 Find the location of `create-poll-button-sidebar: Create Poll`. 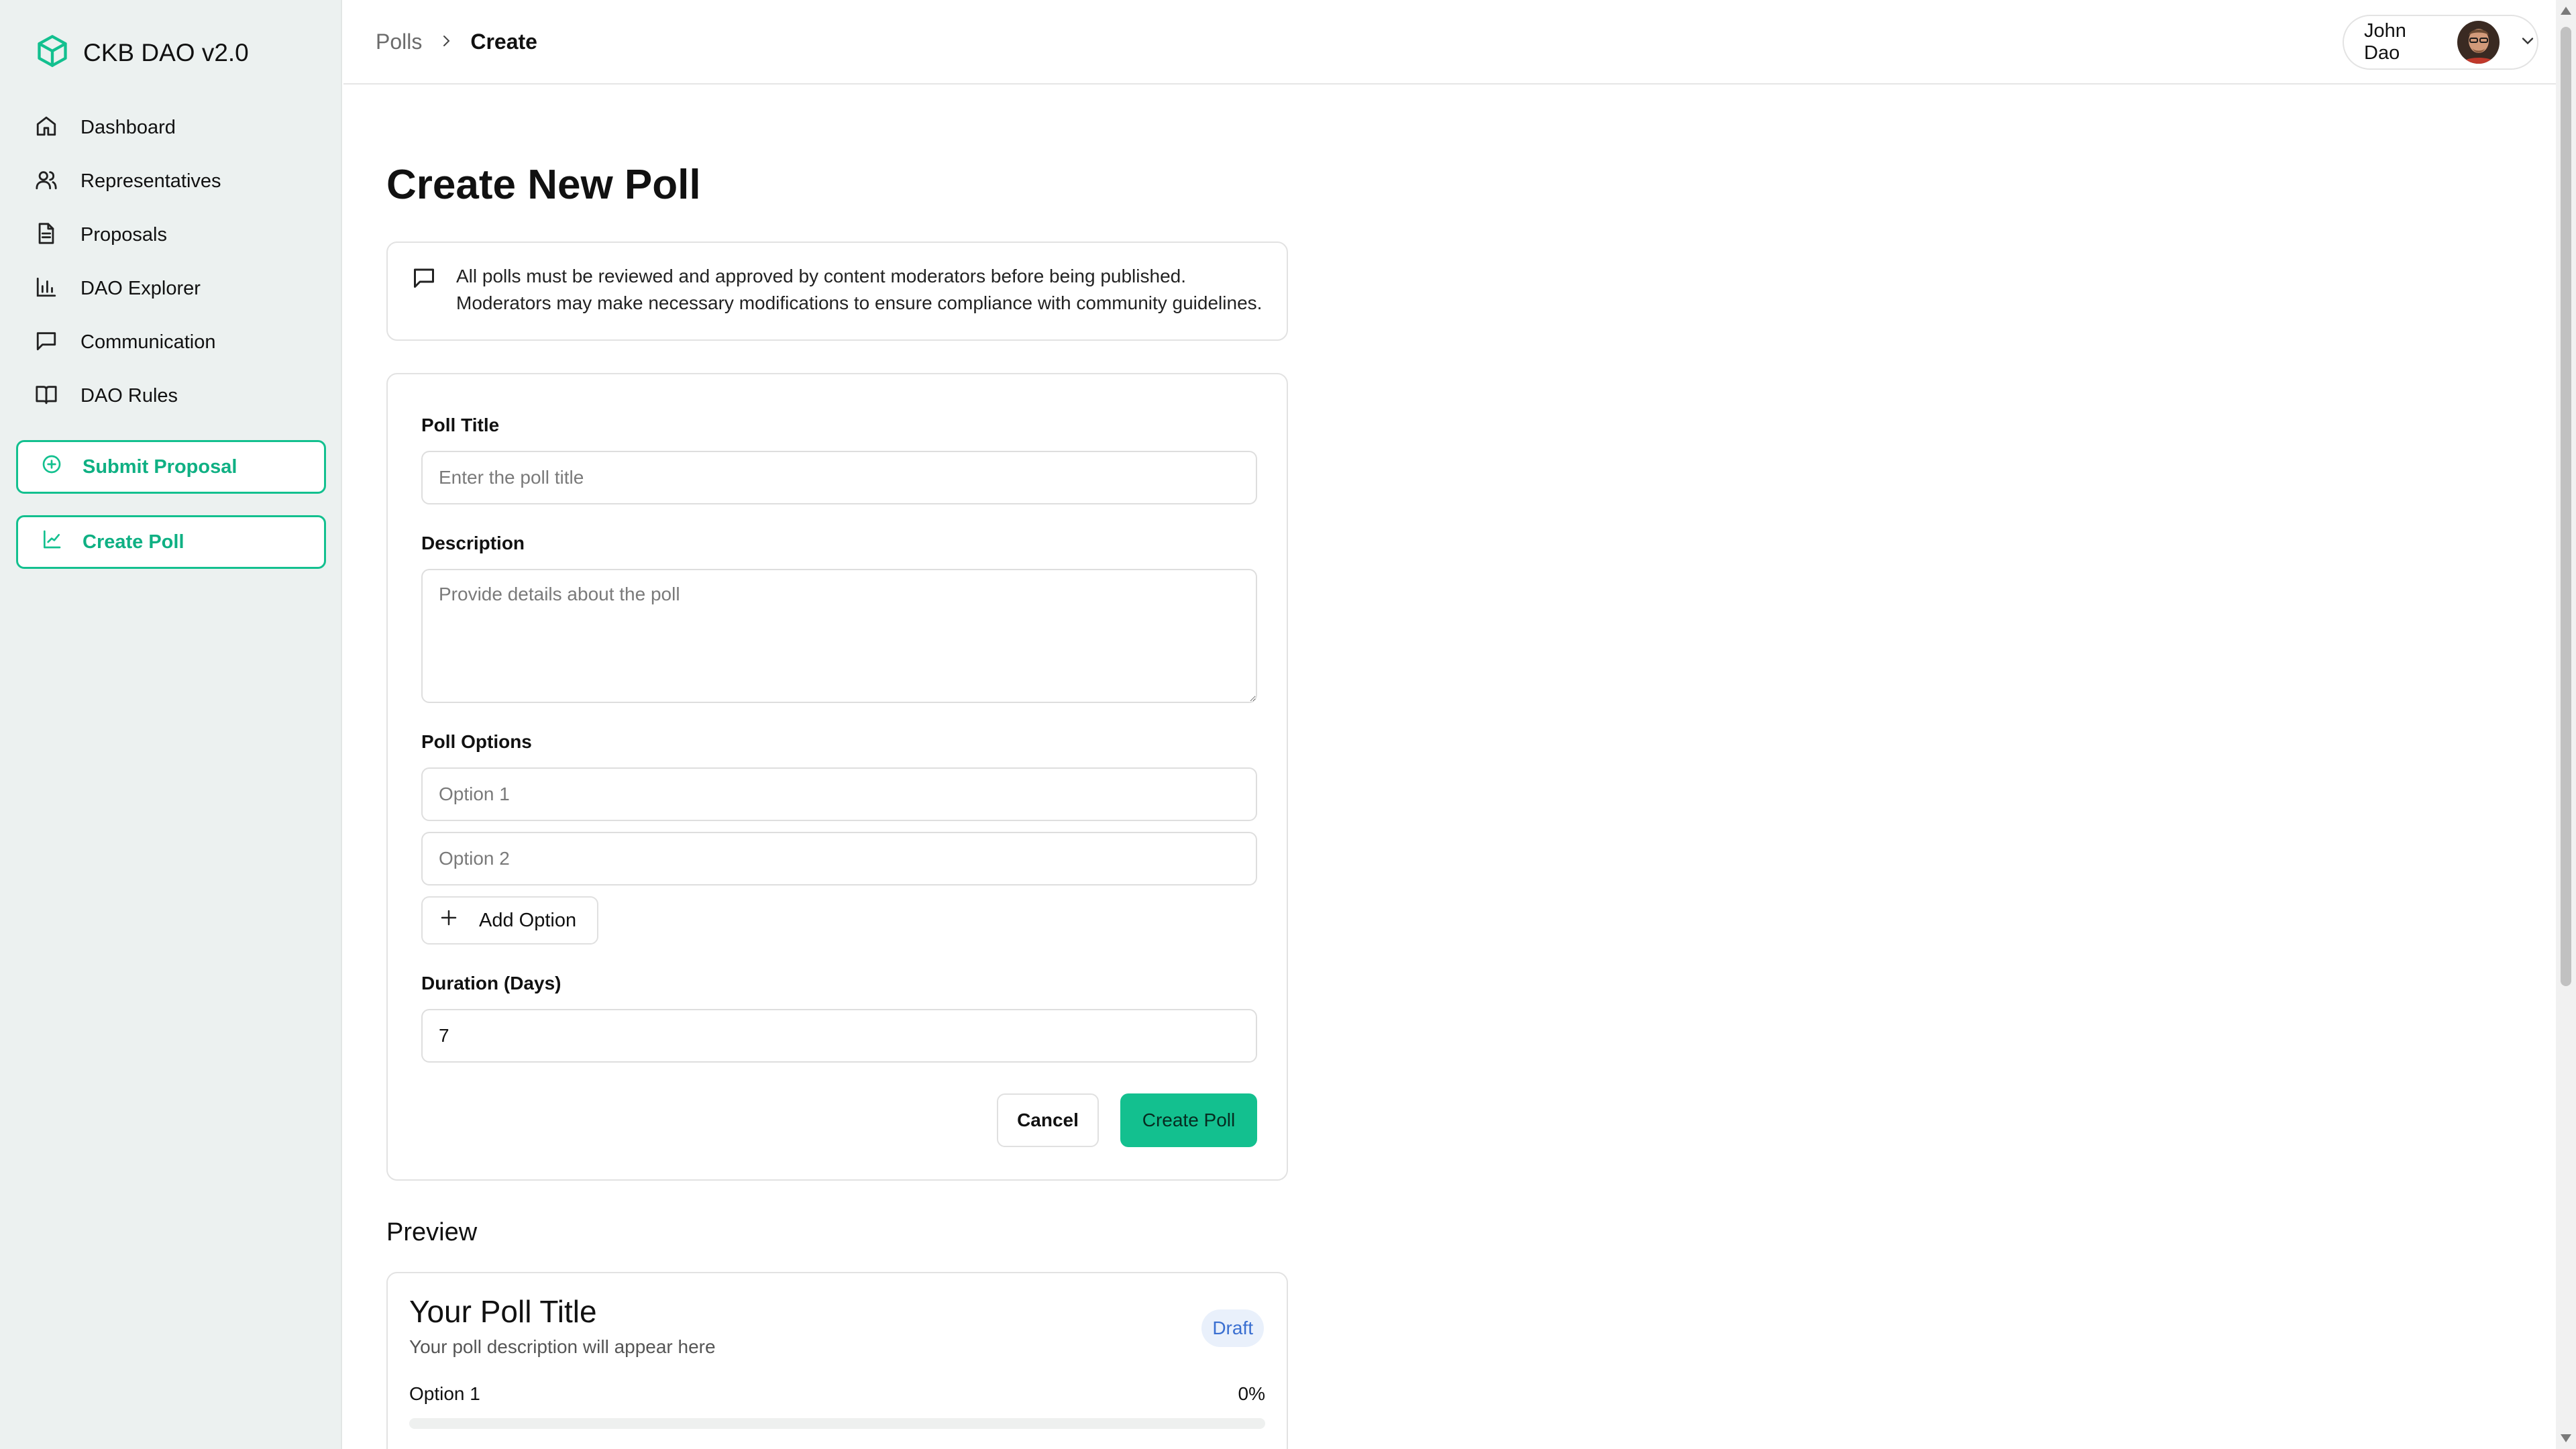

create-poll-button-sidebar: Create Poll is located at coordinates (171, 542).